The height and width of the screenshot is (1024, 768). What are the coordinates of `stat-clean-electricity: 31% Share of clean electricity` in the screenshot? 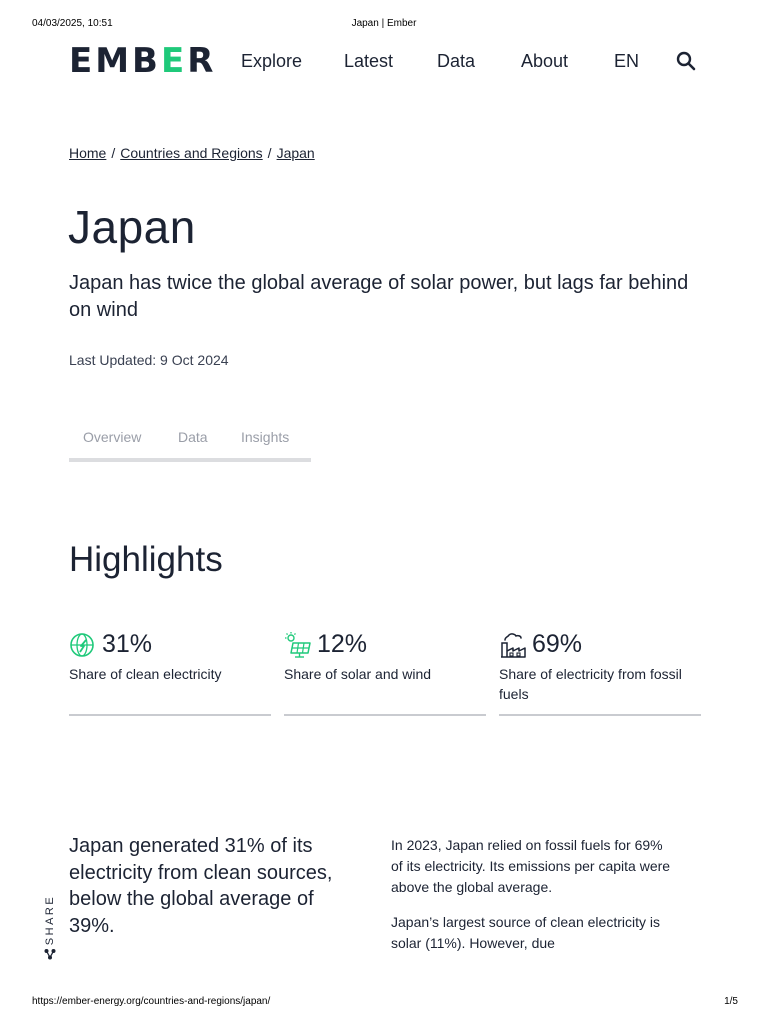 It's located at (170, 672).